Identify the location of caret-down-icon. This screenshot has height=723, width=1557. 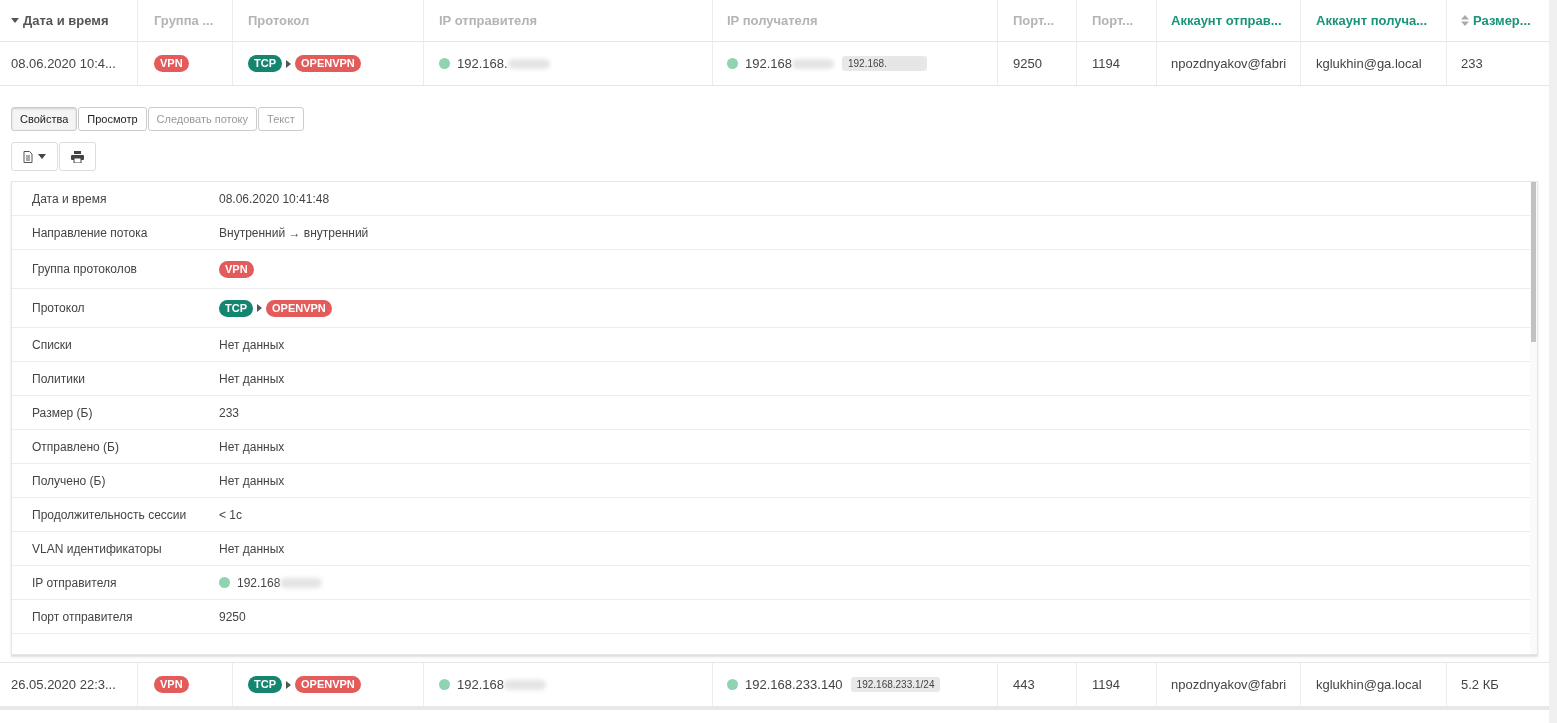
(42, 156).